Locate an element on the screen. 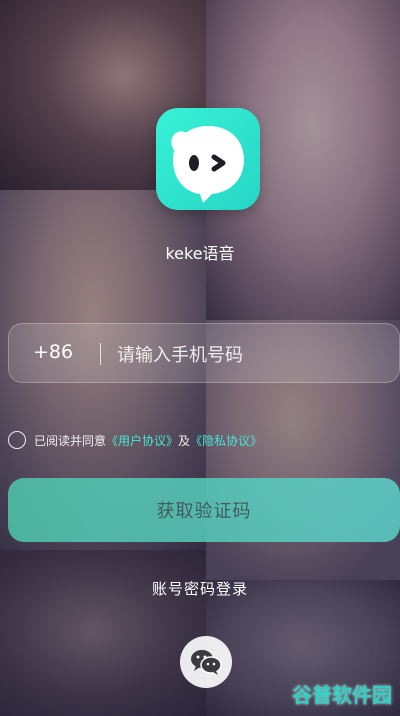  privacy-policy-link: 《隐私协议》 is located at coordinates (226, 440).